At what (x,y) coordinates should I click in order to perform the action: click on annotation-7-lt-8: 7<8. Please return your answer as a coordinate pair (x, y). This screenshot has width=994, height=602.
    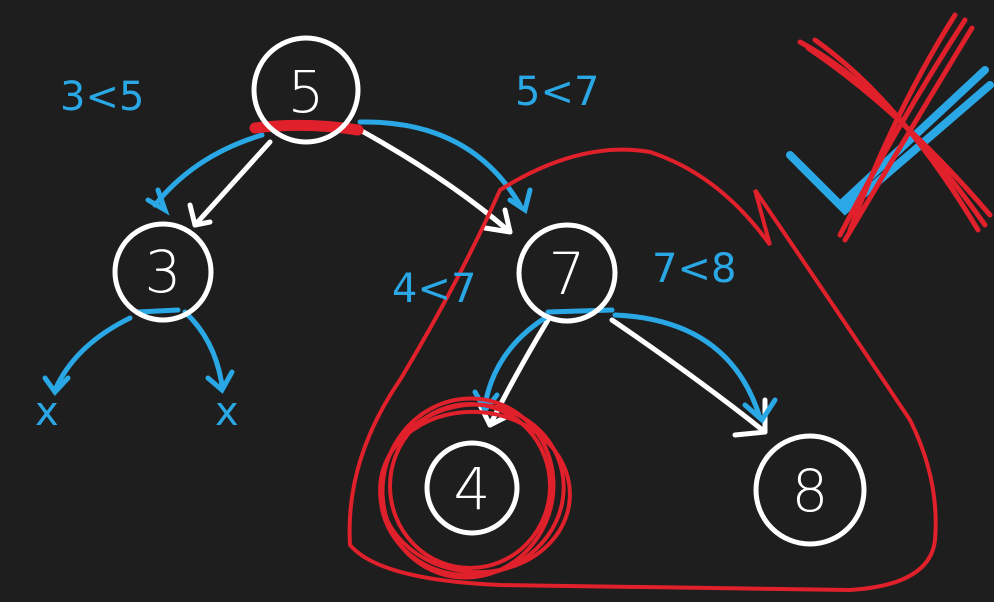
    Looking at the image, I should click on (694, 269).